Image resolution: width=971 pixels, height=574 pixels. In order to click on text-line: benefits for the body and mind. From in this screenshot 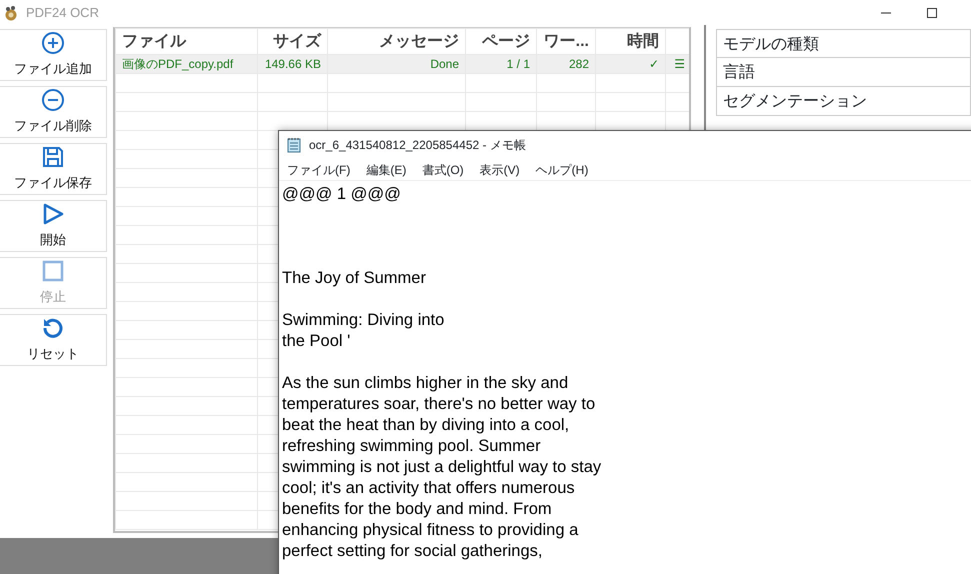, I will do `click(417, 509)`.